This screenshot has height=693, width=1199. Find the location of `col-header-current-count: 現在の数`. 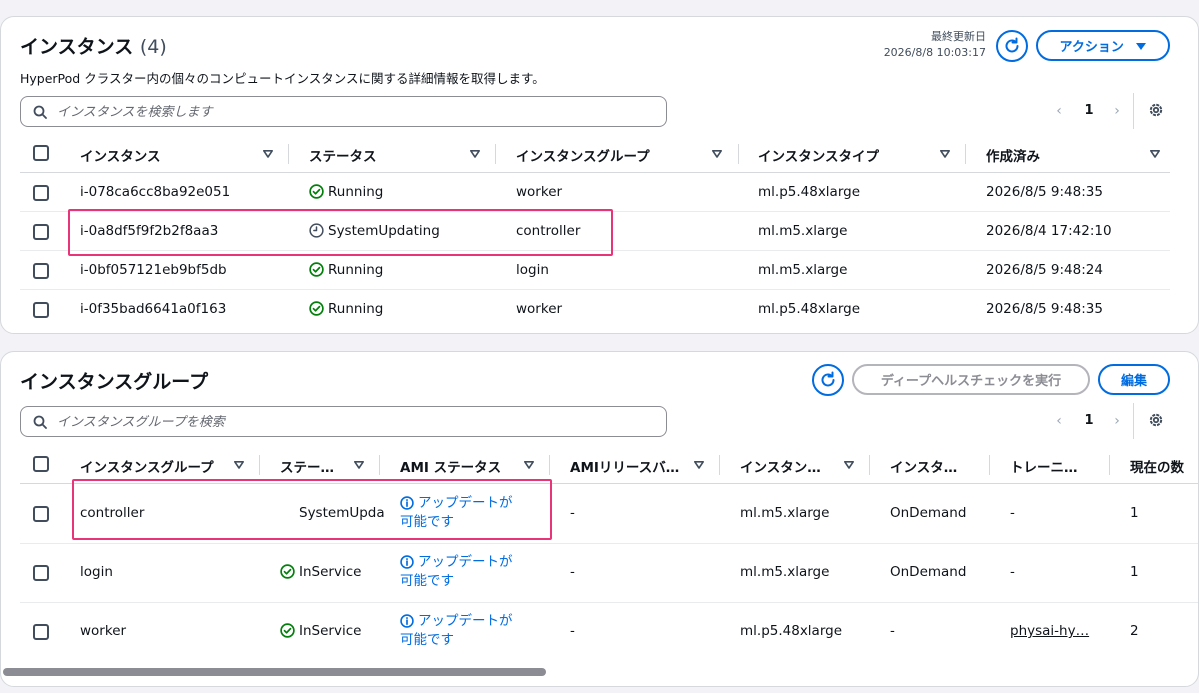

col-header-current-count: 現在の数 is located at coordinates (1157, 466).